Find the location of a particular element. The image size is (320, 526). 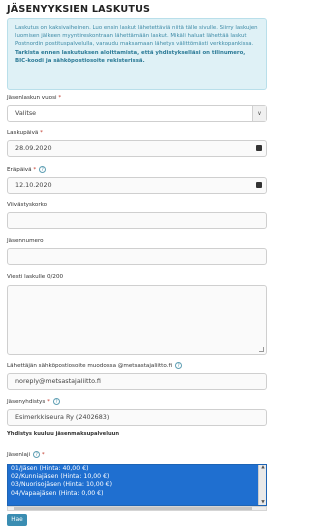

association-label: Jäsenyhdistys *? is located at coordinates (33, 401).